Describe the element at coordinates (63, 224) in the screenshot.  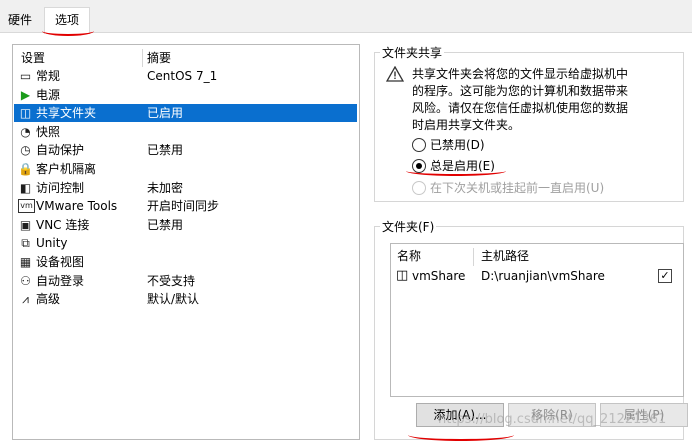
I see `settings-row-name: VNC 连接` at that location.